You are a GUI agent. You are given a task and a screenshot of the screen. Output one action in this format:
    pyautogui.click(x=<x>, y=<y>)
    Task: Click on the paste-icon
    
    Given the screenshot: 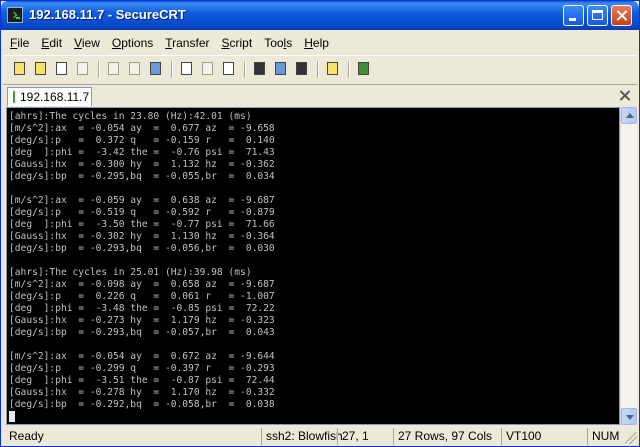 What is the action you would take?
    pyautogui.click(x=135, y=69)
    